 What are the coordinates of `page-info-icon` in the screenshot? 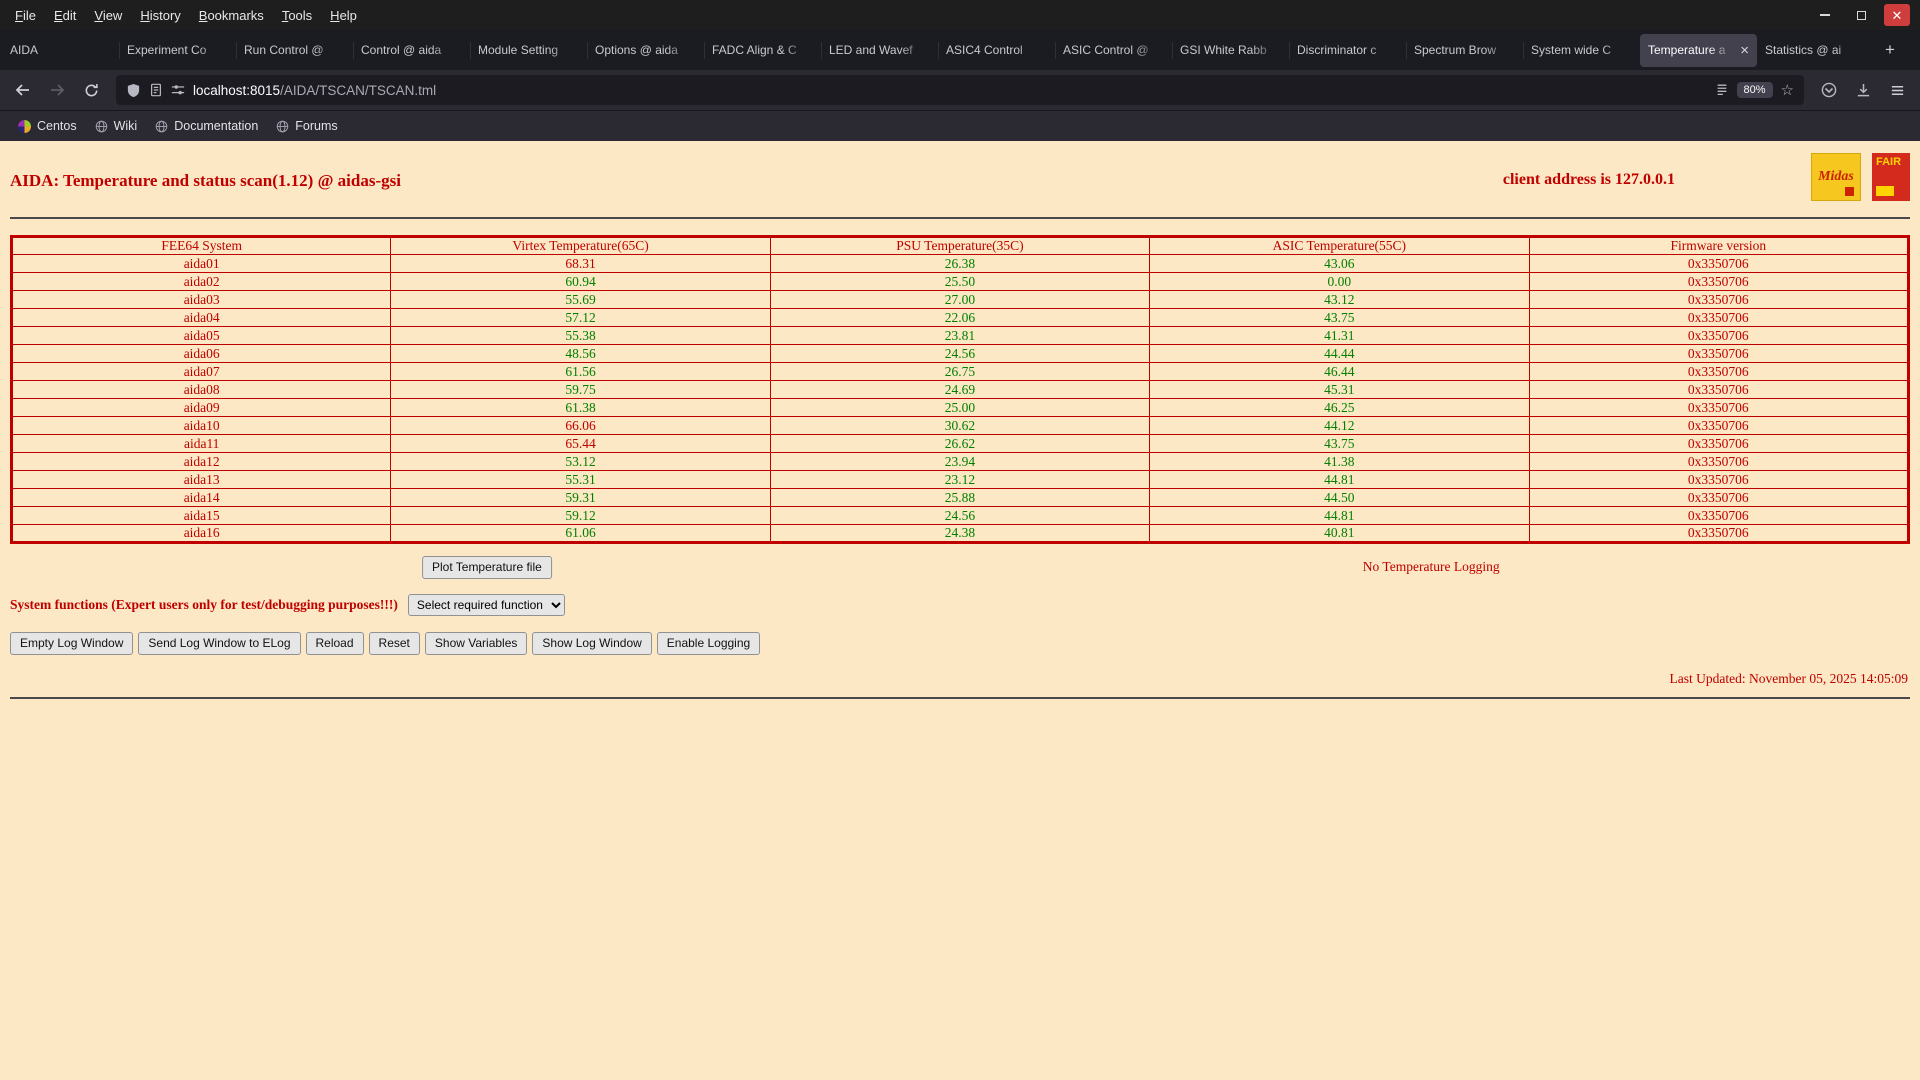 It's located at (156, 90).